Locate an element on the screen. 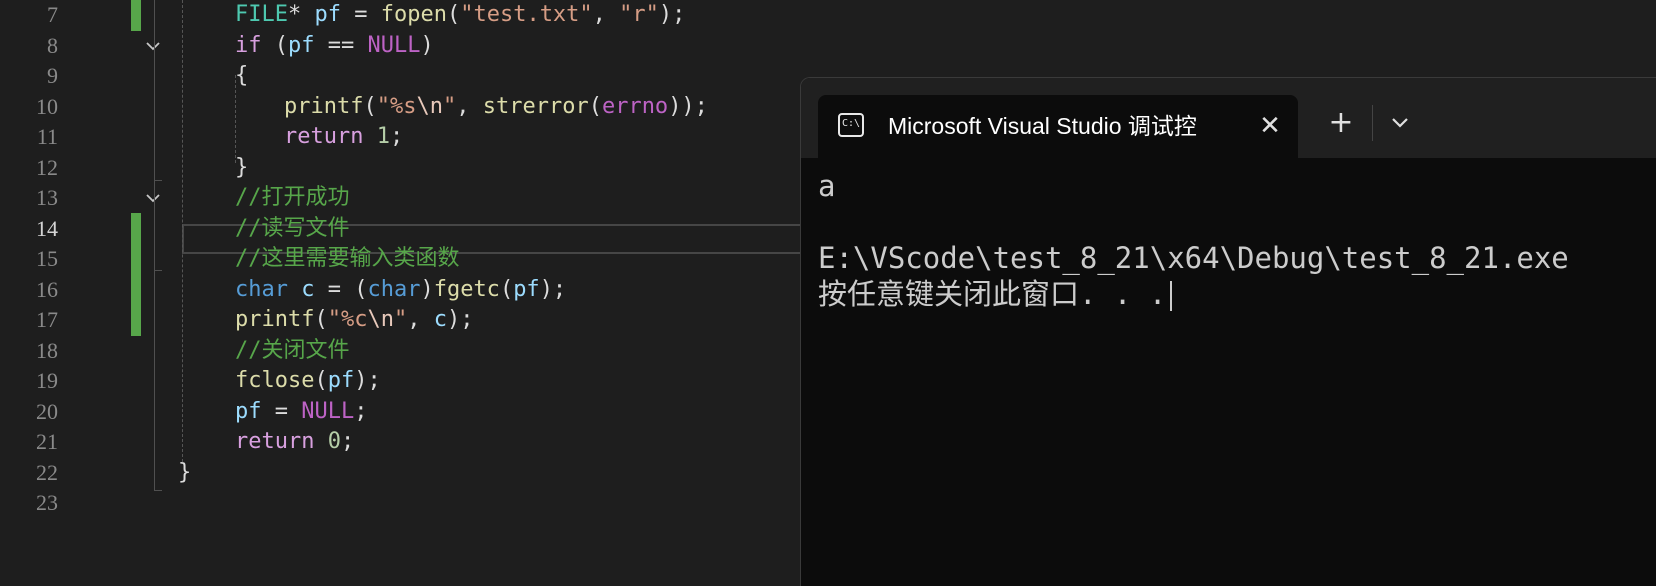 The height and width of the screenshot is (586, 1656). code-token: 0 is located at coordinates (334, 441).